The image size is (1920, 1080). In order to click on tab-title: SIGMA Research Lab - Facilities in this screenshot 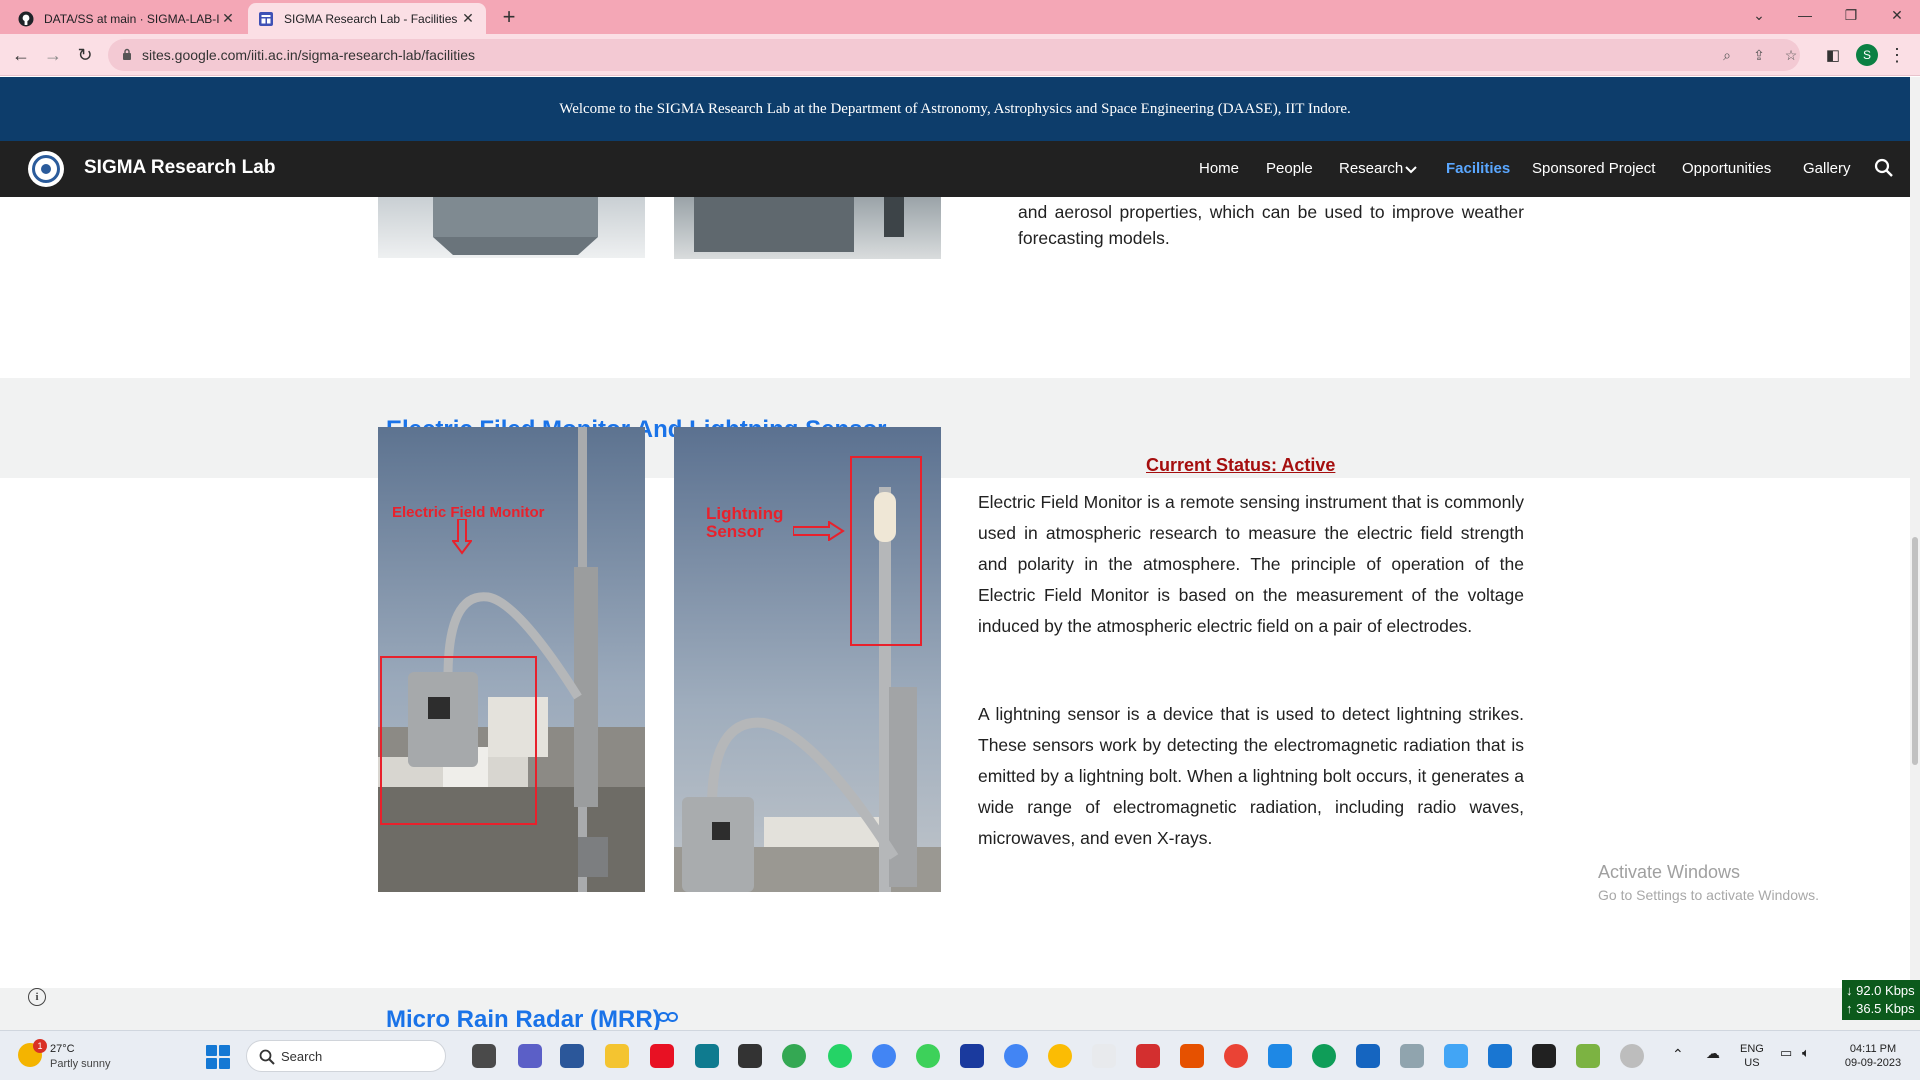, I will do `click(371, 18)`.